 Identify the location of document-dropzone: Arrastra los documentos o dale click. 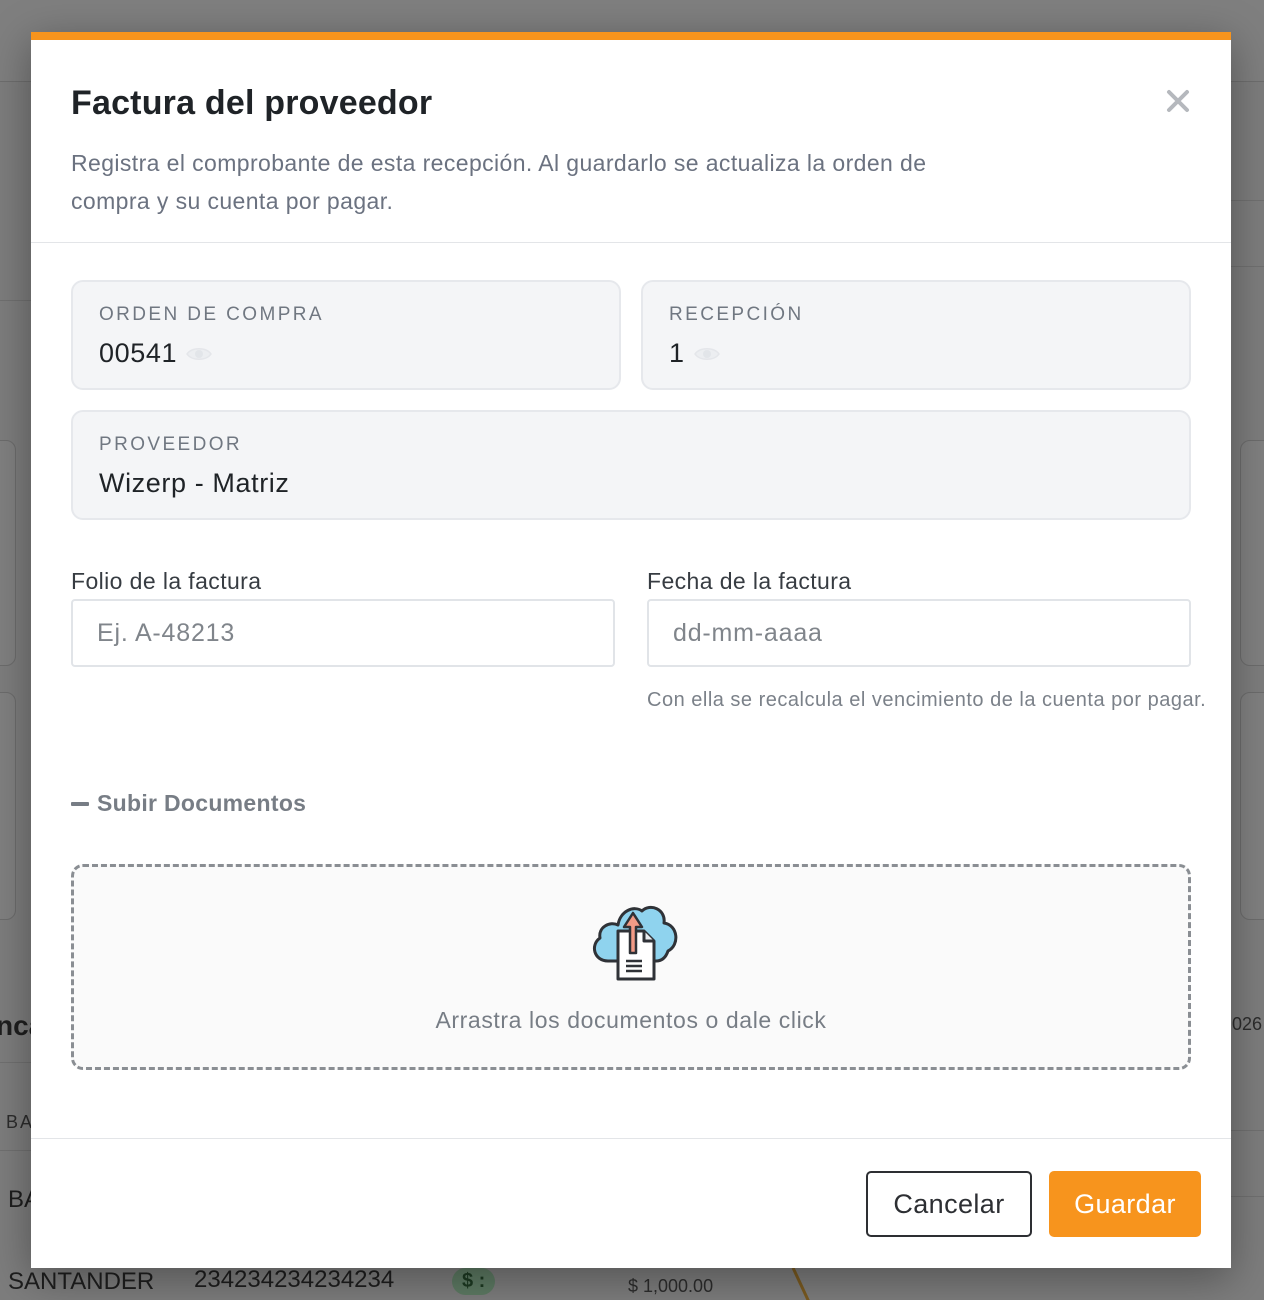
(631, 967).